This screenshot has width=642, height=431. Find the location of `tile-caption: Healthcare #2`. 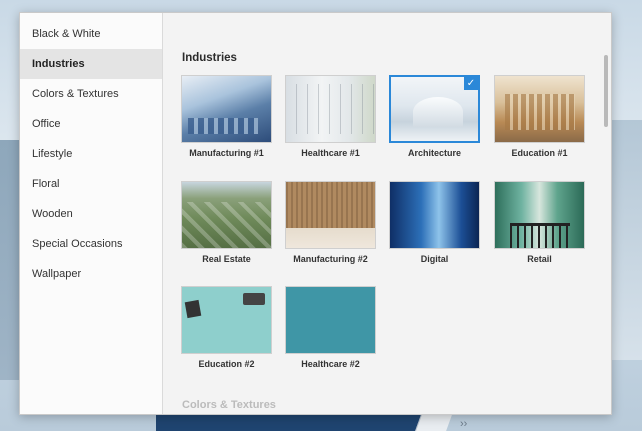

tile-caption: Healthcare #2 is located at coordinates (330, 364).